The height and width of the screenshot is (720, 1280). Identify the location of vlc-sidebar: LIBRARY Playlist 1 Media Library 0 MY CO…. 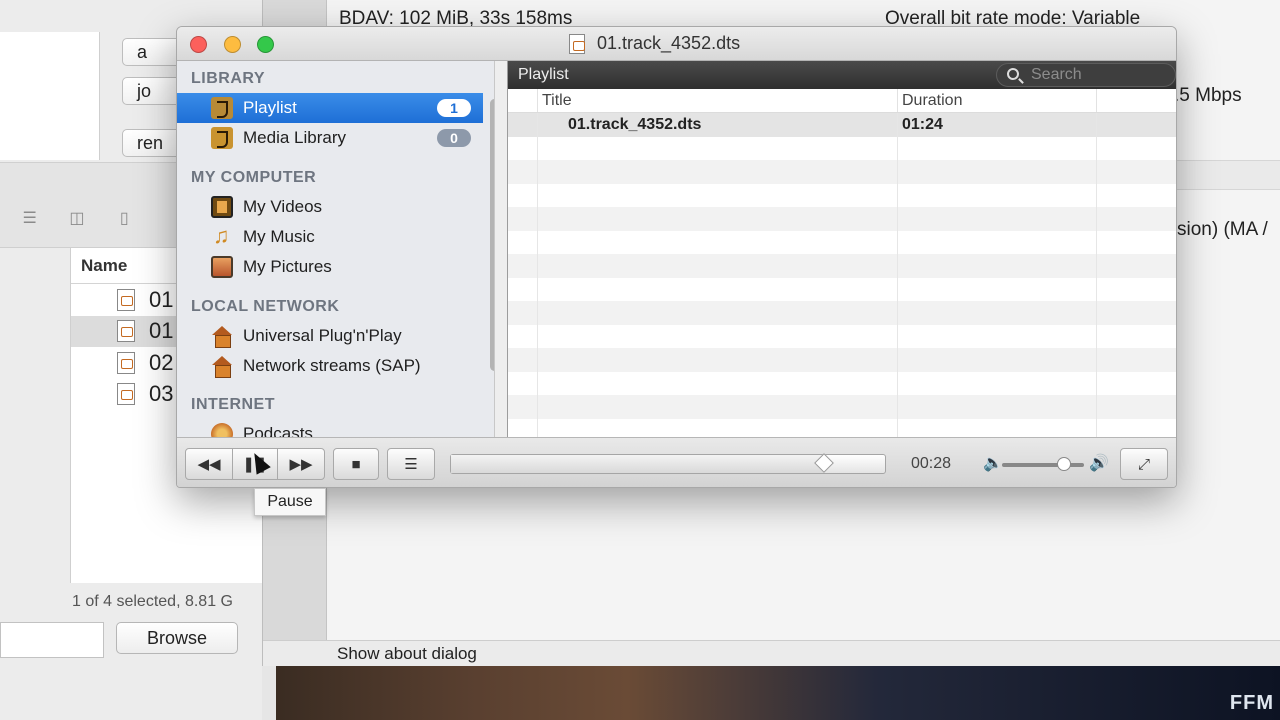
(336, 249).